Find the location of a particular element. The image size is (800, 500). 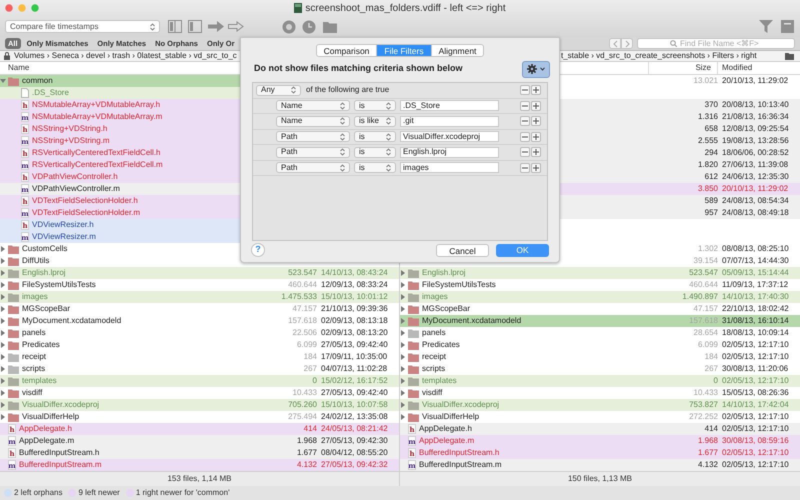

clock-icon is located at coordinates (309, 27).